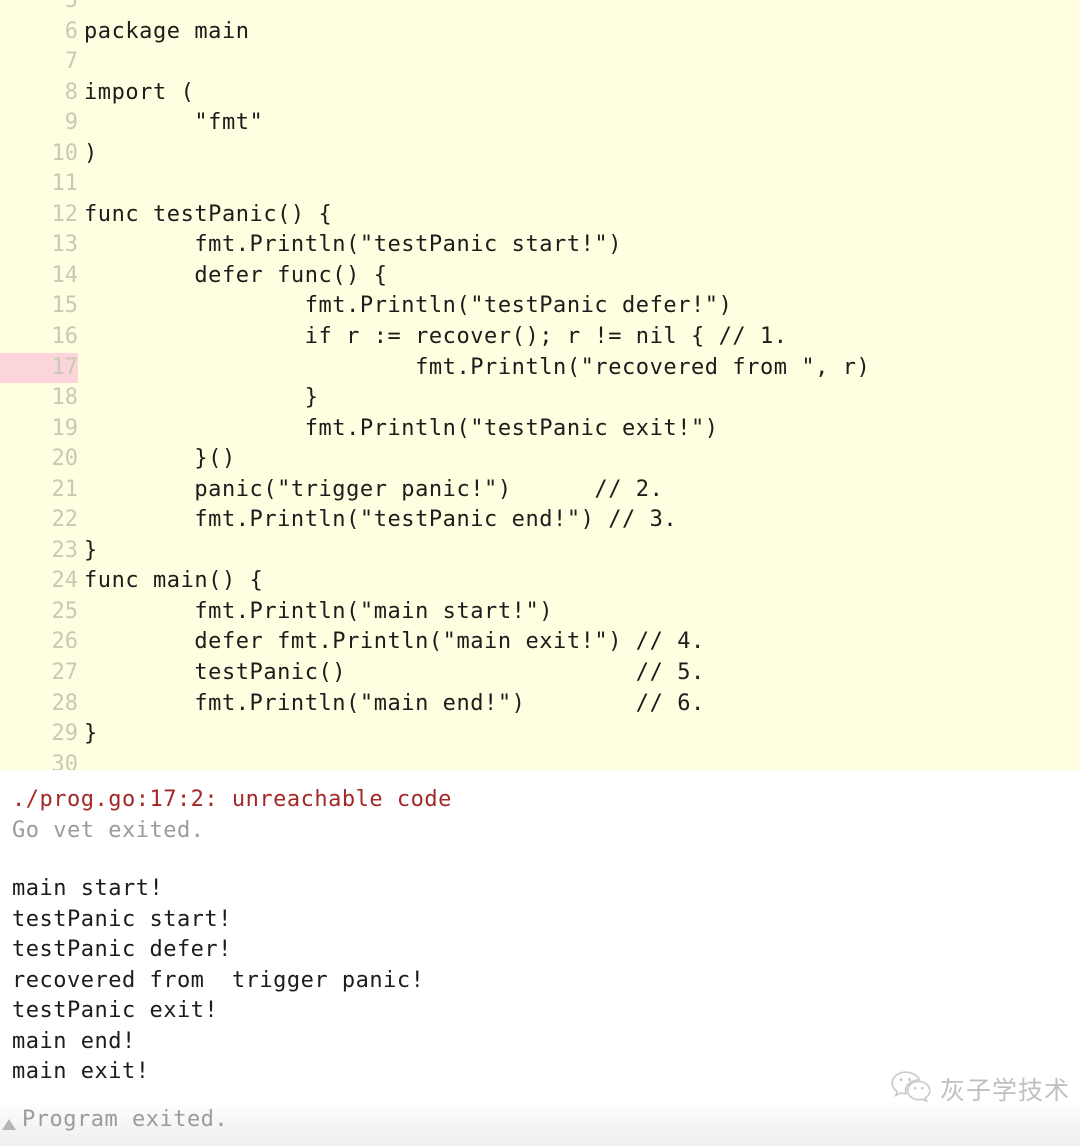  What do you see at coordinates (125, 1119) in the screenshot?
I see `program-exit-status: Program exited.` at bounding box center [125, 1119].